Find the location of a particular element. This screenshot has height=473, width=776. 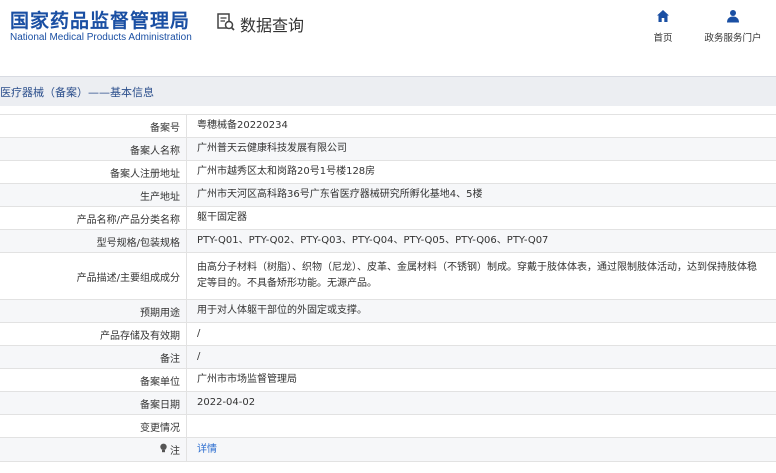

row-label: 备案日期 is located at coordinates (160, 405).